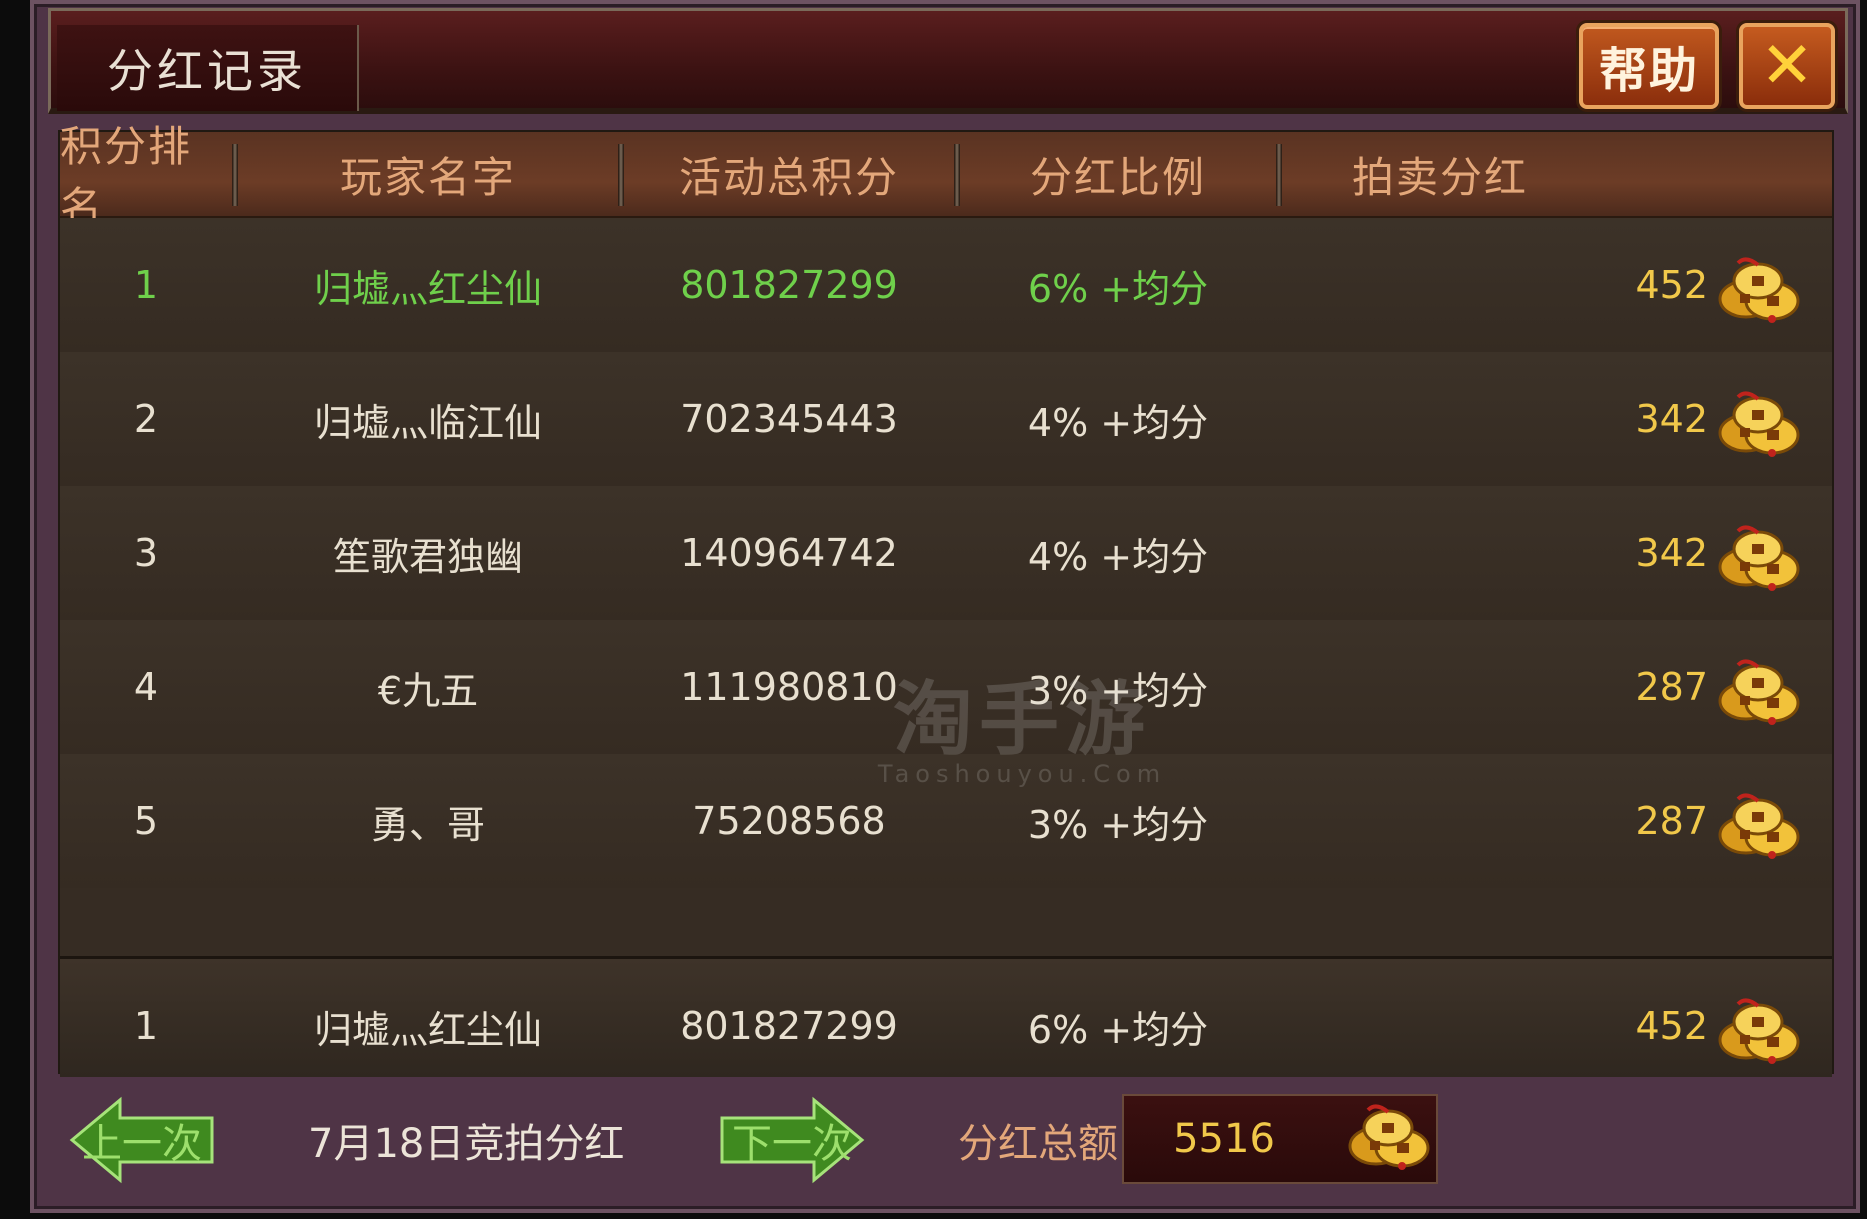 The height and width of the screenshot is (1219, 1867). What do you see at coordinates (146, 687) in the screenshot?
I see `cell-rank: 4` at bounding box center [146, 687].